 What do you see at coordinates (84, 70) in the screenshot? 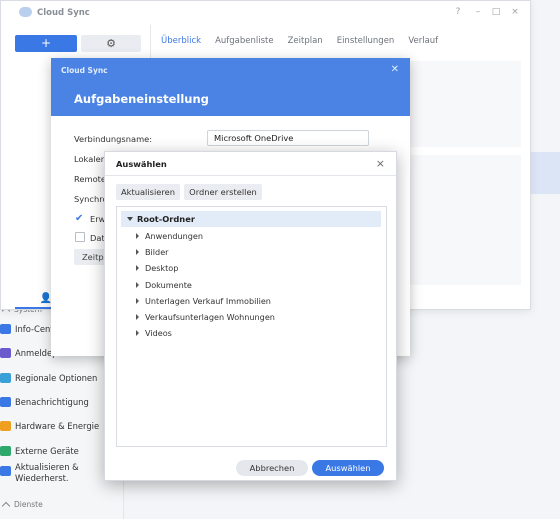
I see `dialog-app-name: Cloud Sync` at bounding box center [84, 70].